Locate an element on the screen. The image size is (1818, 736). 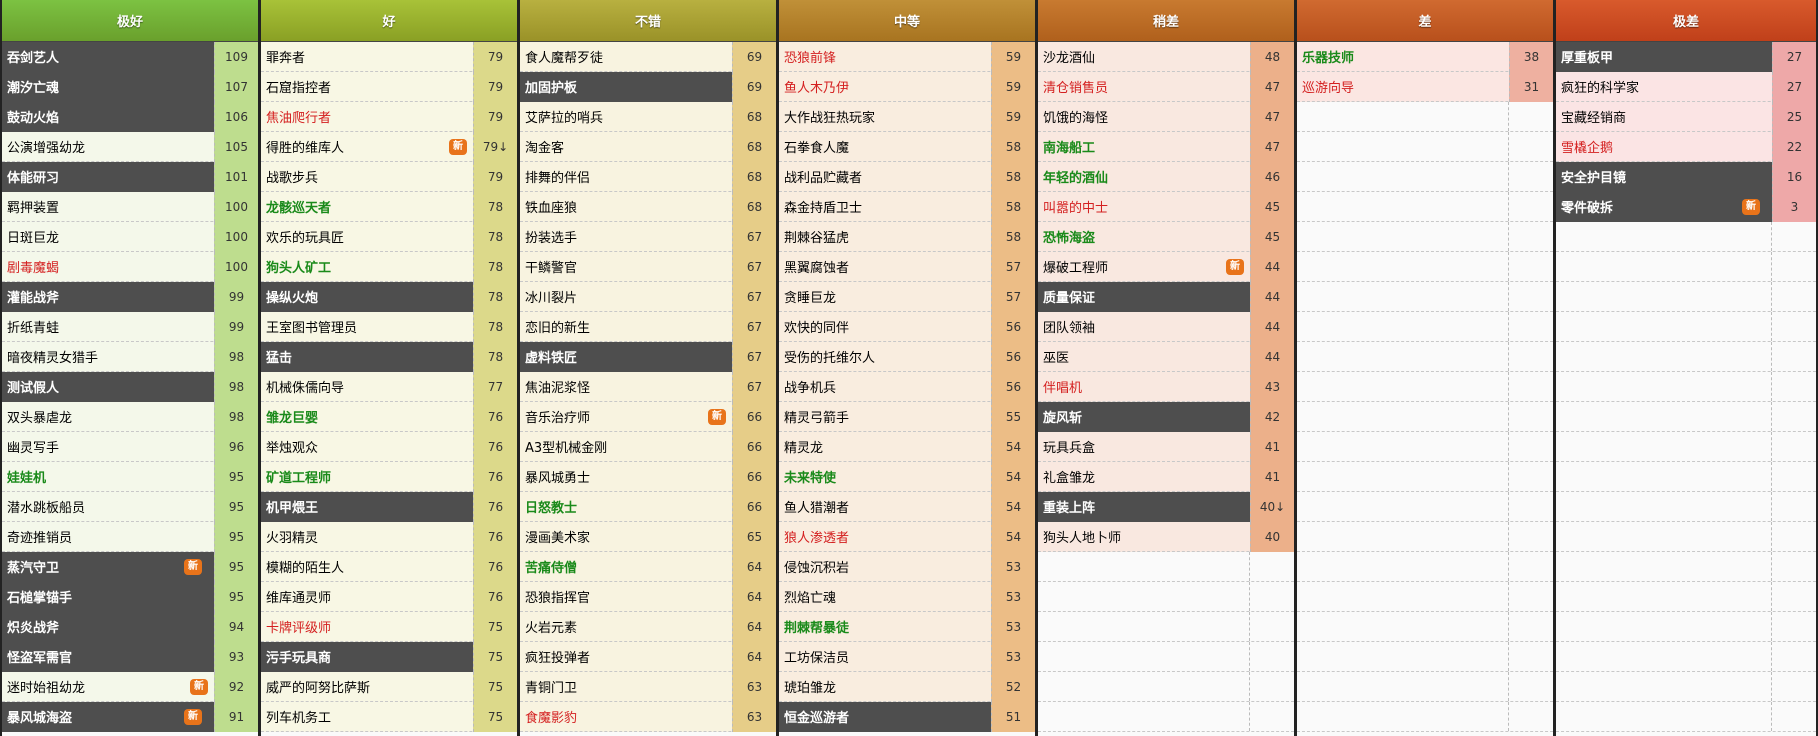
card-row: 鼓动火焰 106 is located at coordinates (130, 116).